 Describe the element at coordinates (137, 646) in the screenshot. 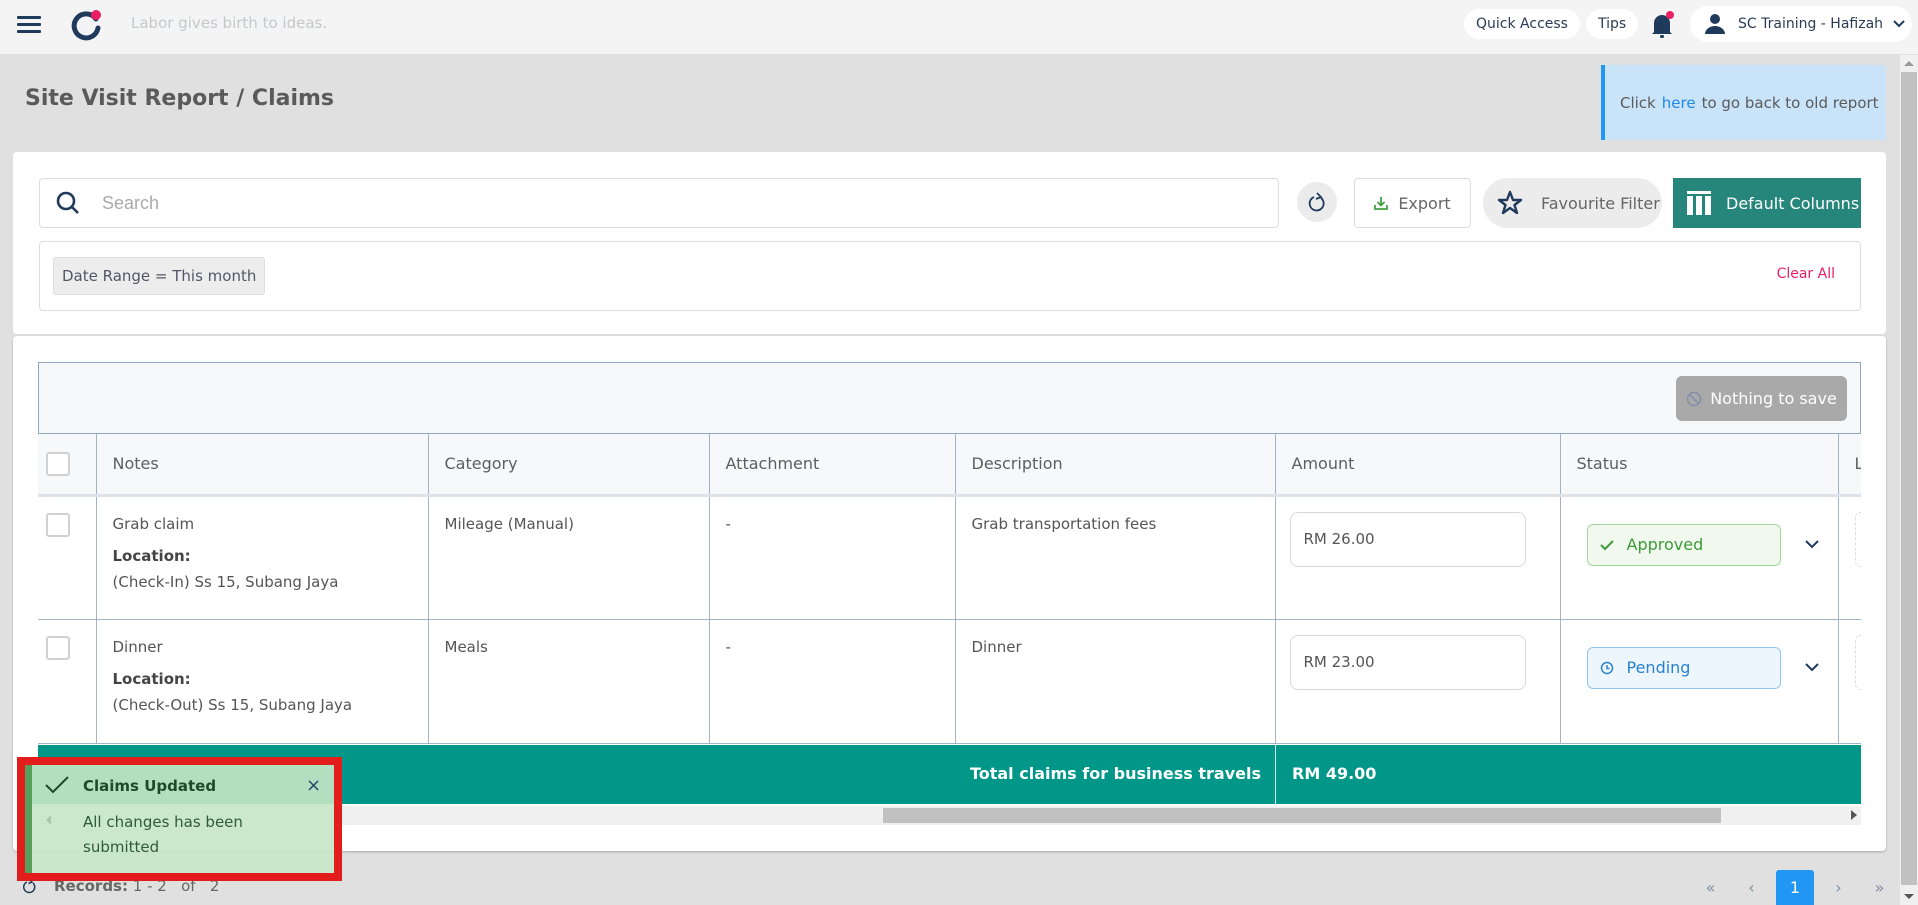

I see `note-text: Dinner` at that location.